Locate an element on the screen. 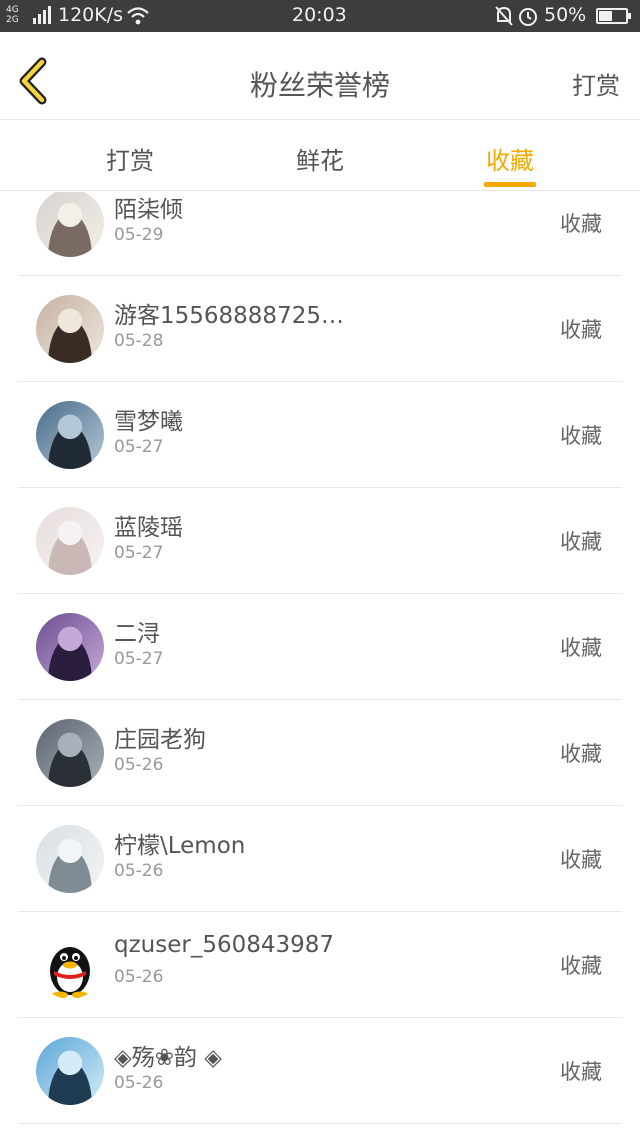 The width and height of the screenshot is (640, 1138). clock: 20:03 is located at coordinates (319, 15).